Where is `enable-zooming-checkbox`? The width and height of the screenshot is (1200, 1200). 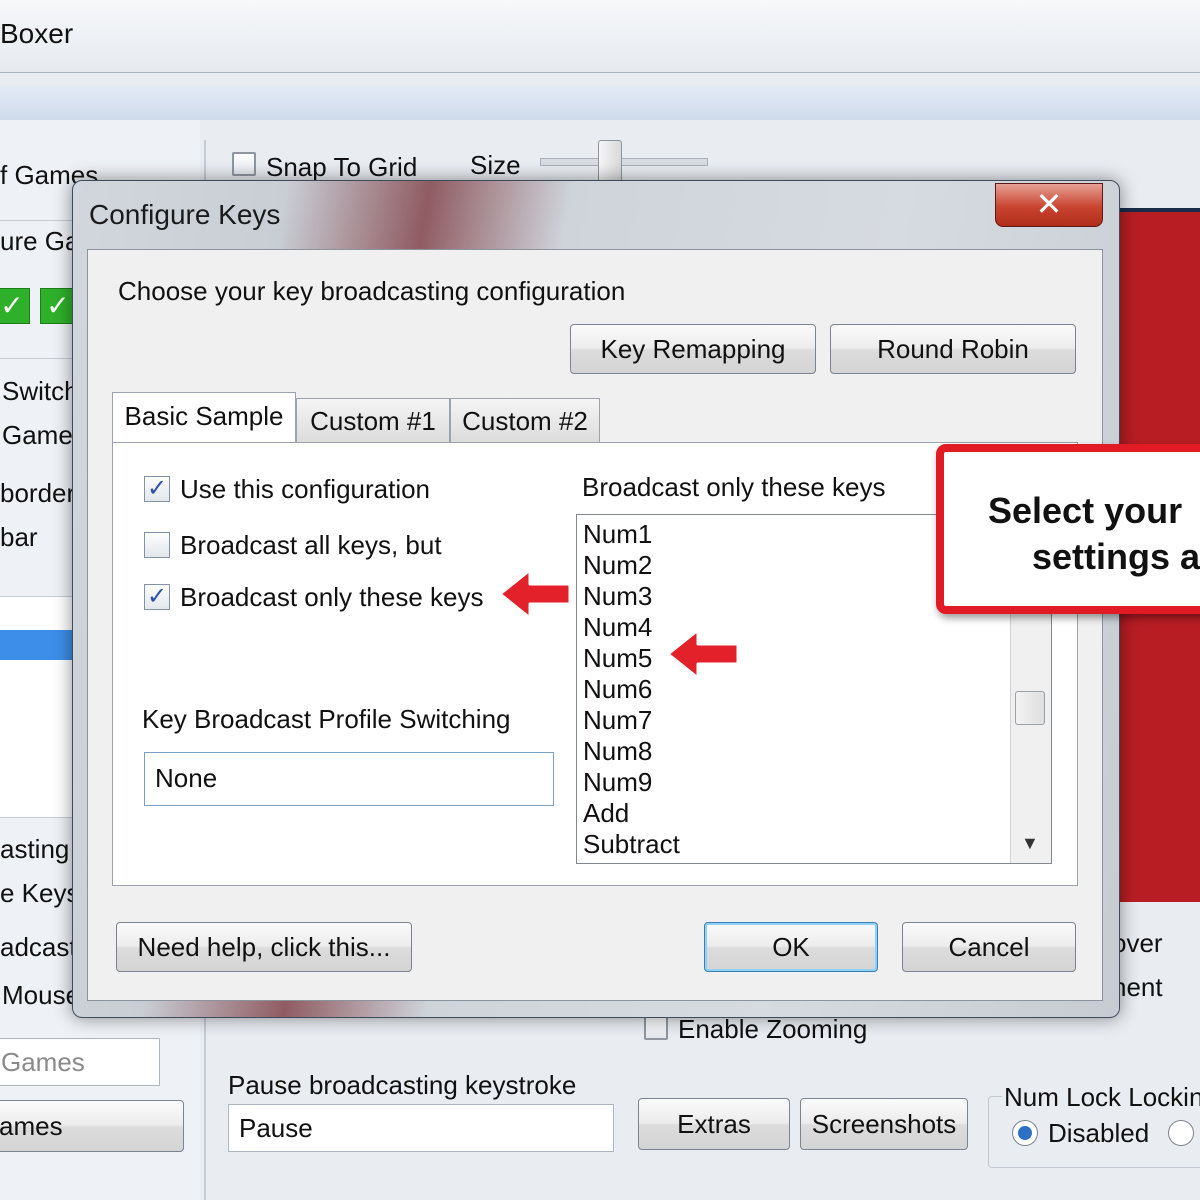 enable-zooming-checkbox is located at coordinates (656, 1028).